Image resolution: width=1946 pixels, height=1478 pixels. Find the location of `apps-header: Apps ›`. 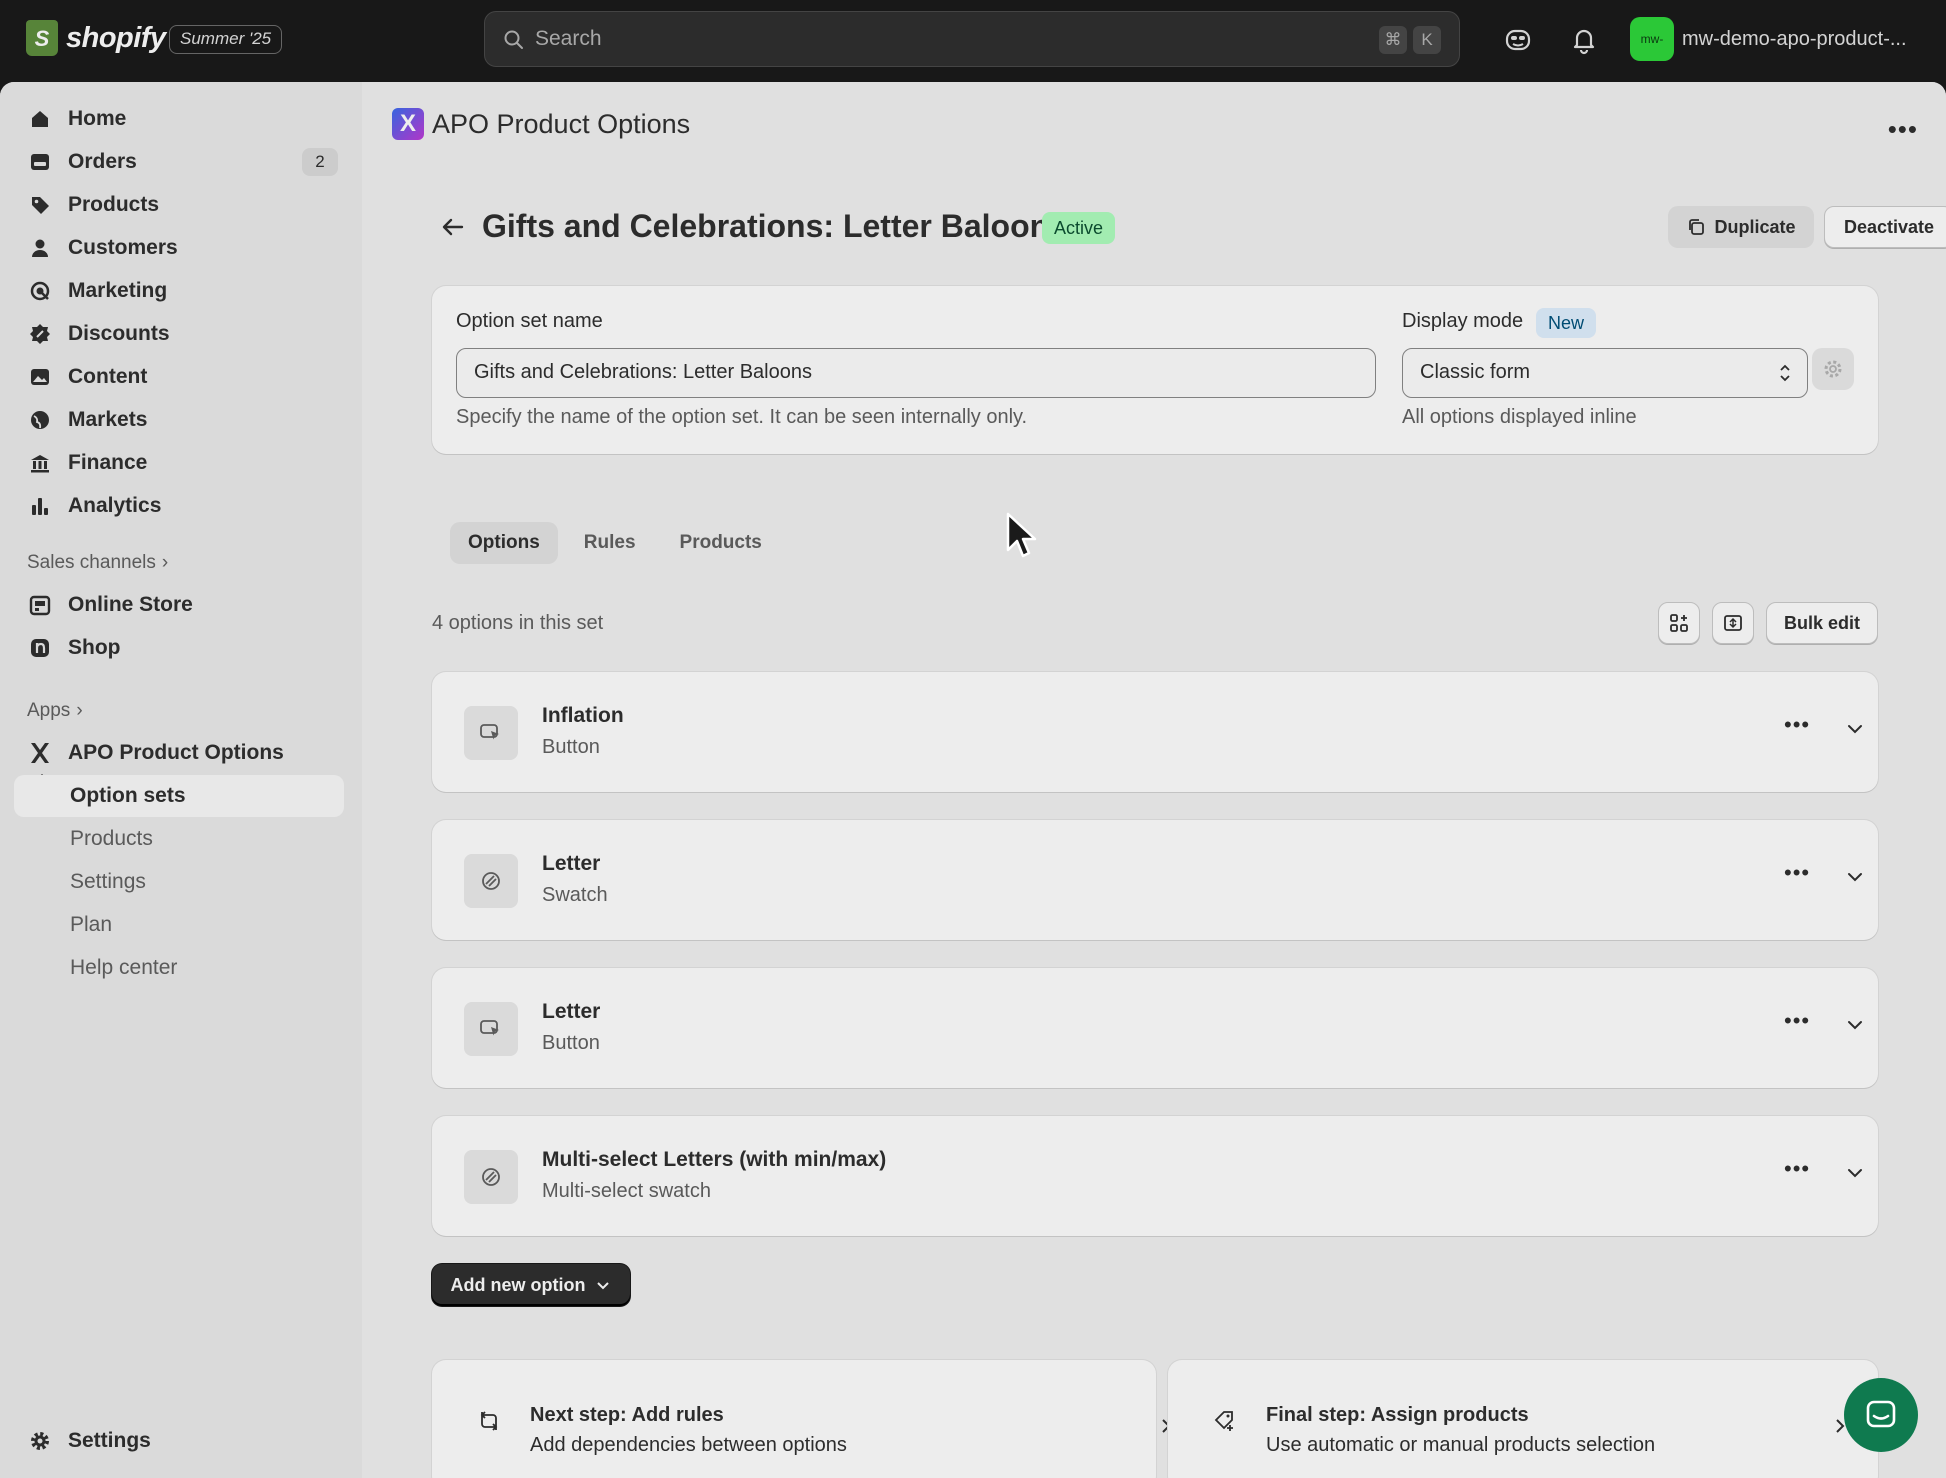

apps-header: Apps › is located at coordinates (55, 711).